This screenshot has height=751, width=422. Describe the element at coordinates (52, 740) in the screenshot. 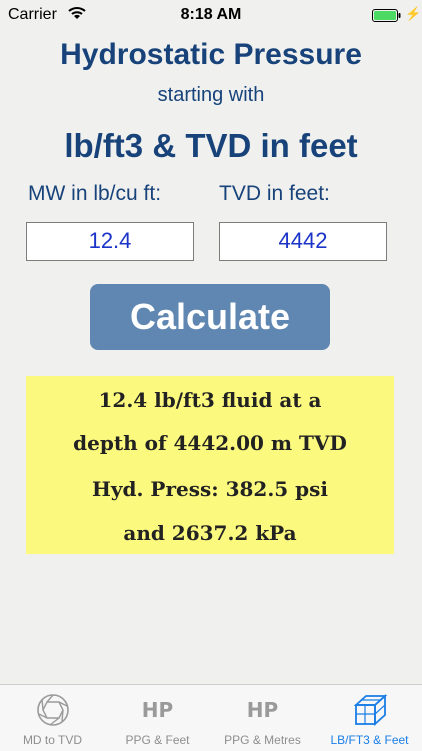

I see `tab-label: MD to TVD` at that location.